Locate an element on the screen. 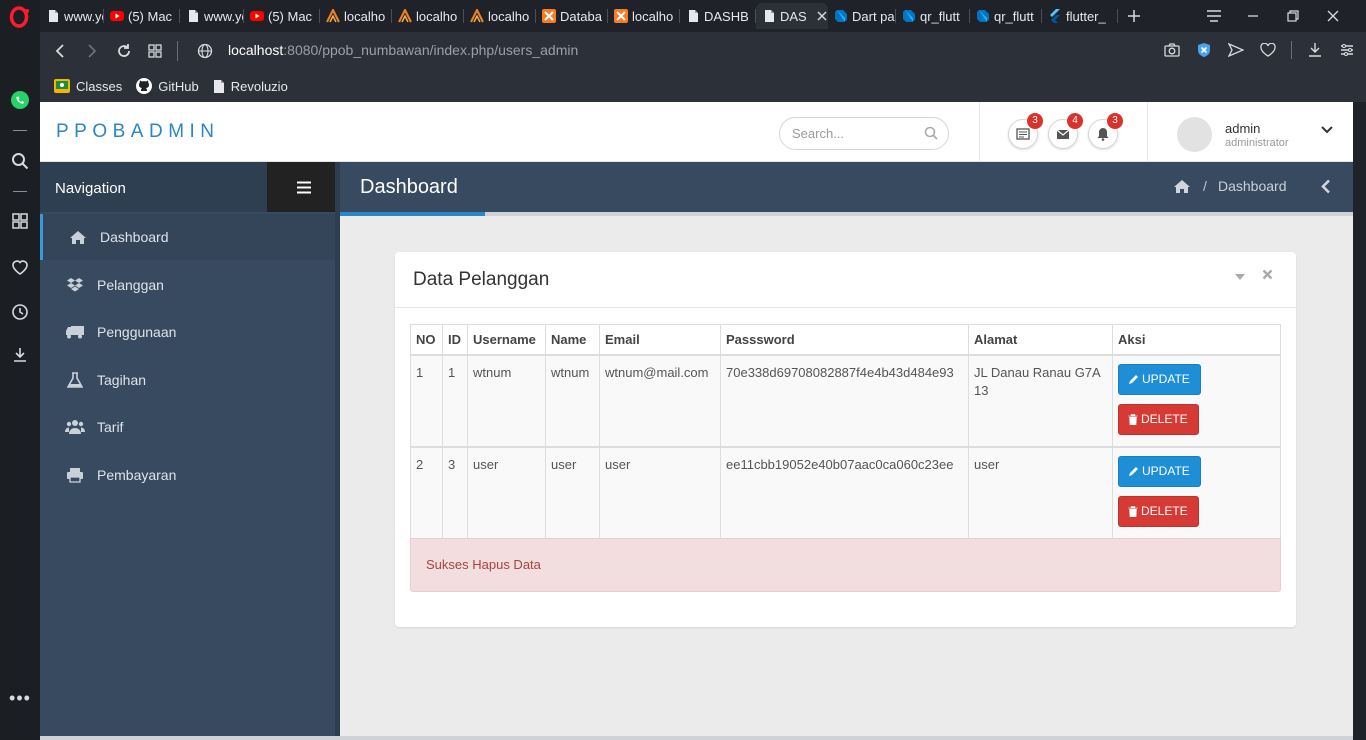 Image resolution: width=1366 pixels, height=740 pixels. opera-logo-icon is located at coordinates (20, 17).